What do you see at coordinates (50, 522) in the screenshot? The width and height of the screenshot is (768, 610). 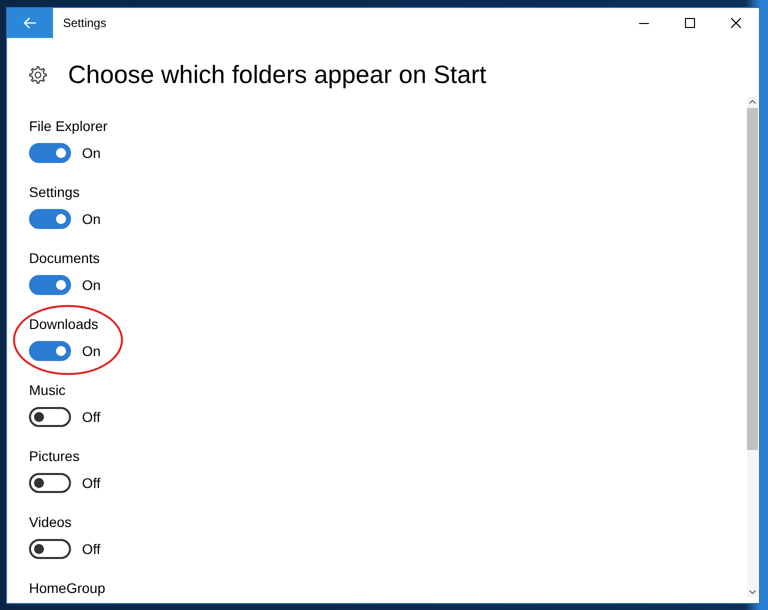 I see `folder-label: Videos` at bounding box center [50, 522].